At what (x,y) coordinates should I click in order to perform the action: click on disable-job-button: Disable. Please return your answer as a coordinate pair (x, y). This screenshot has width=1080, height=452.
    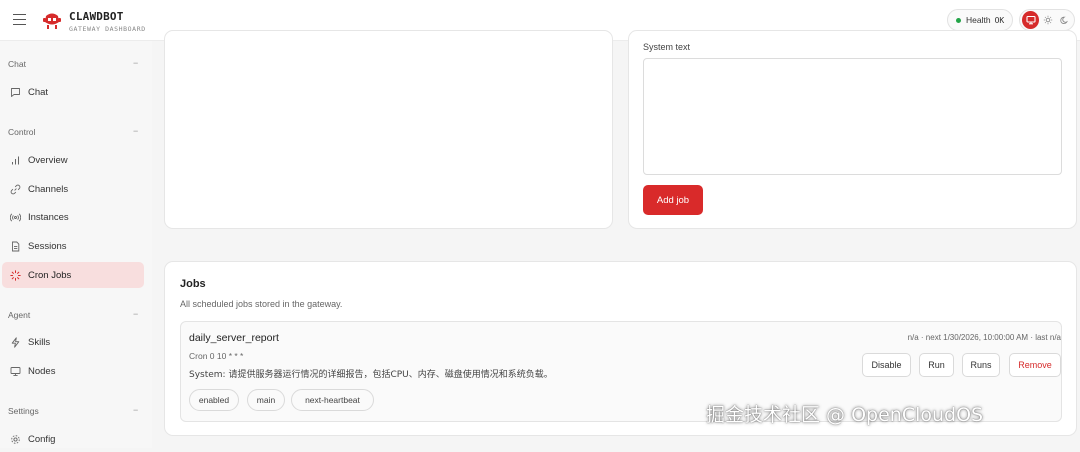
    Looking at the image, I should click on (886, 365).